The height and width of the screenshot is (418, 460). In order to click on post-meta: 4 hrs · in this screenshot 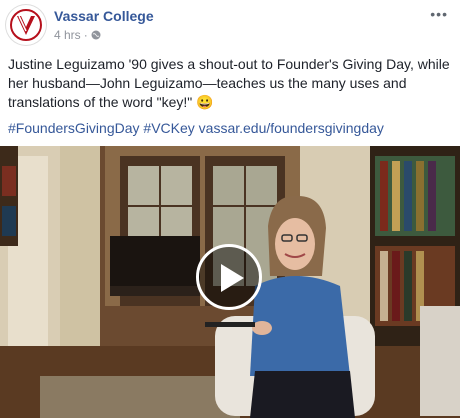, I will do `click(77, 35)`.